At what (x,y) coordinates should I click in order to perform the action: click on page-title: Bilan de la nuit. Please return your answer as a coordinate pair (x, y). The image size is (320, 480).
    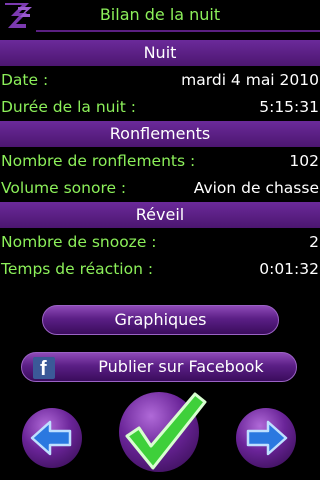
    Looking at the image, I should click on (160, 14).